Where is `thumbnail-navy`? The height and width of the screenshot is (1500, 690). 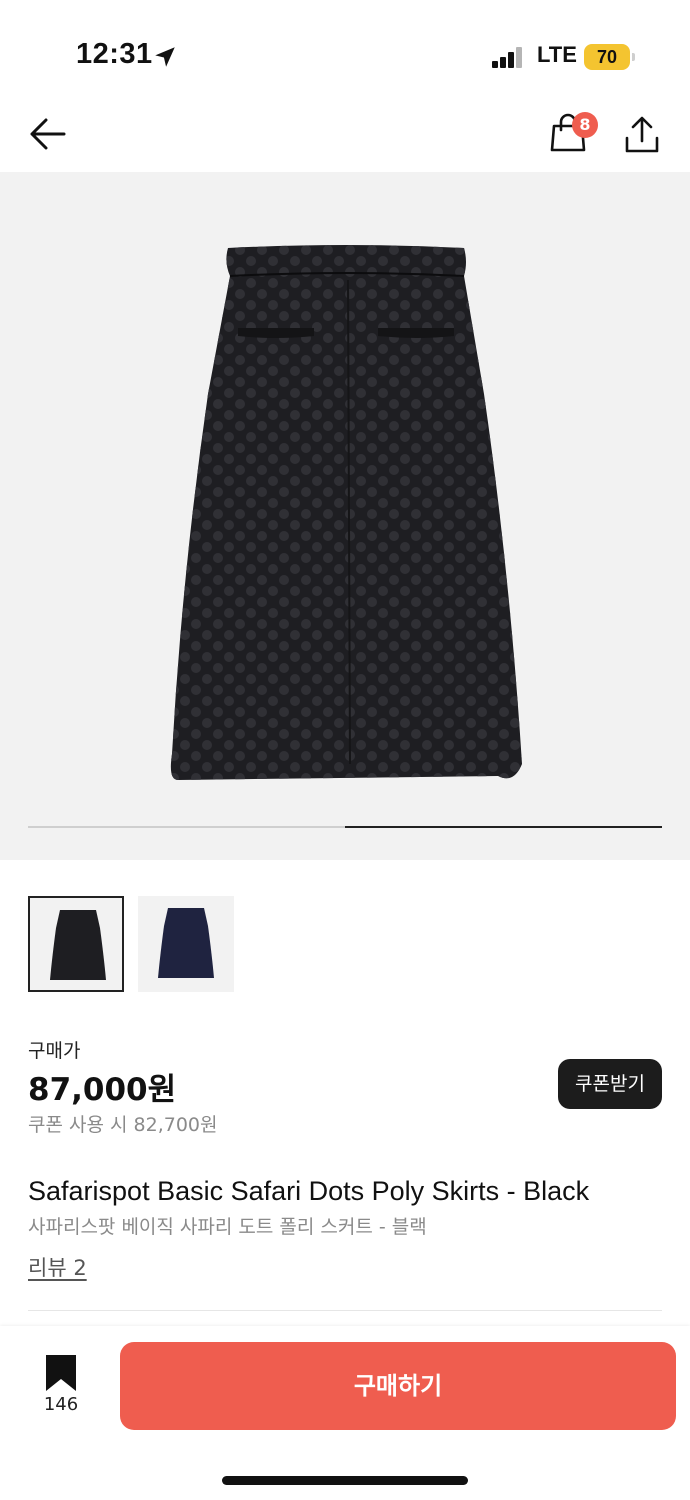
thumbnail-navy is located at coordinates (186, 944).